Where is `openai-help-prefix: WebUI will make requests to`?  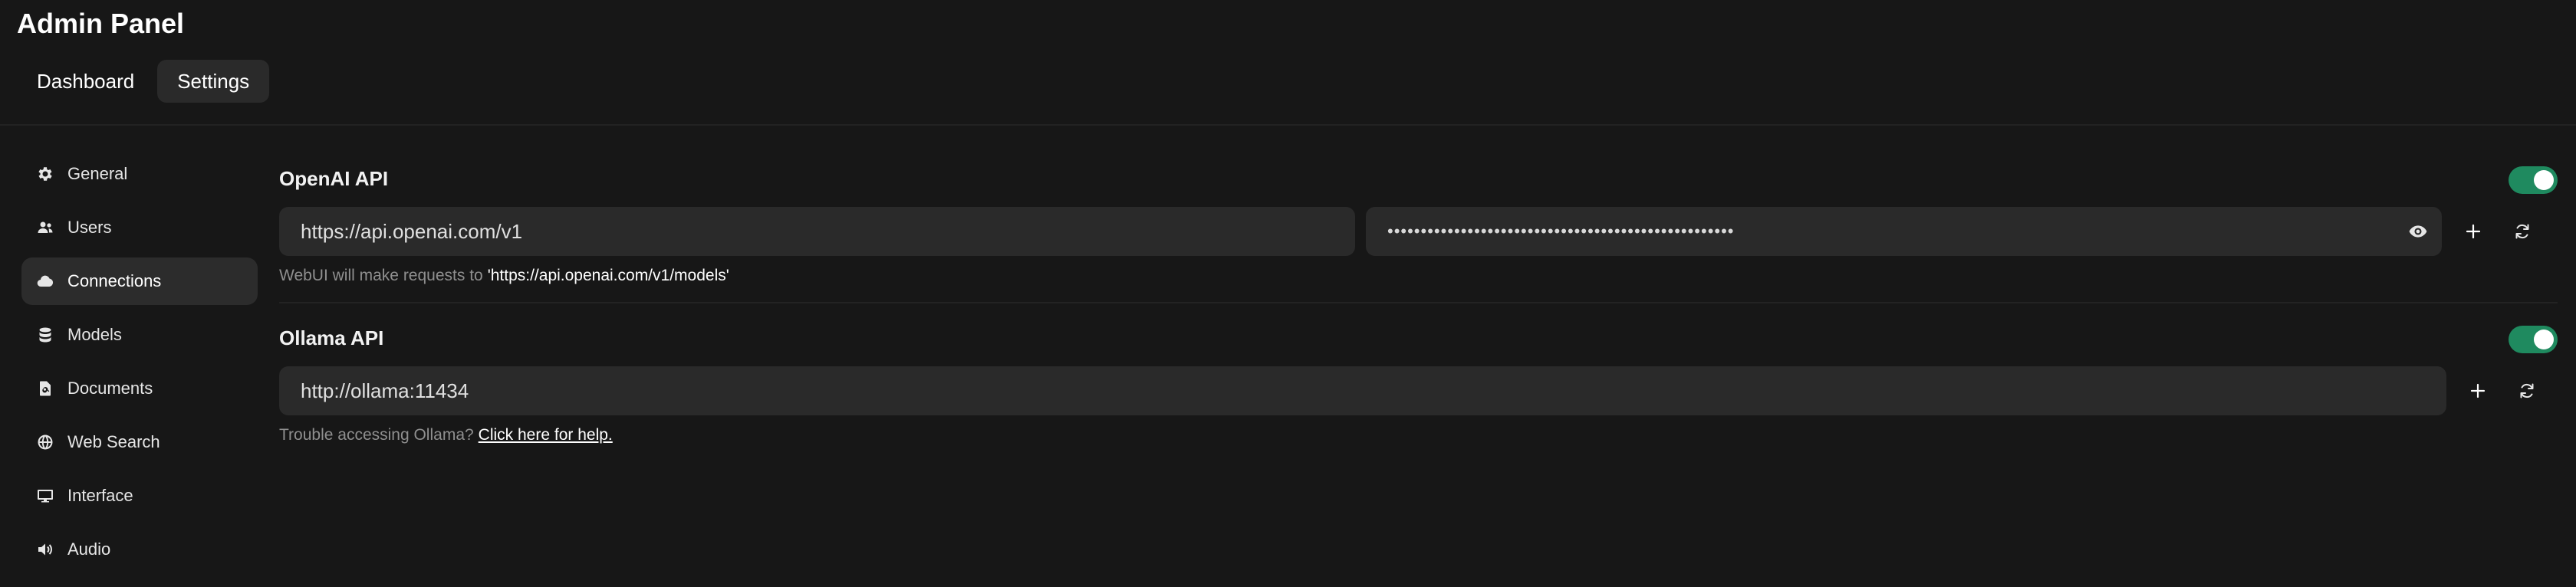 openai-help-prefix: WebUI will make requests to is located at coordinates (381, 275).